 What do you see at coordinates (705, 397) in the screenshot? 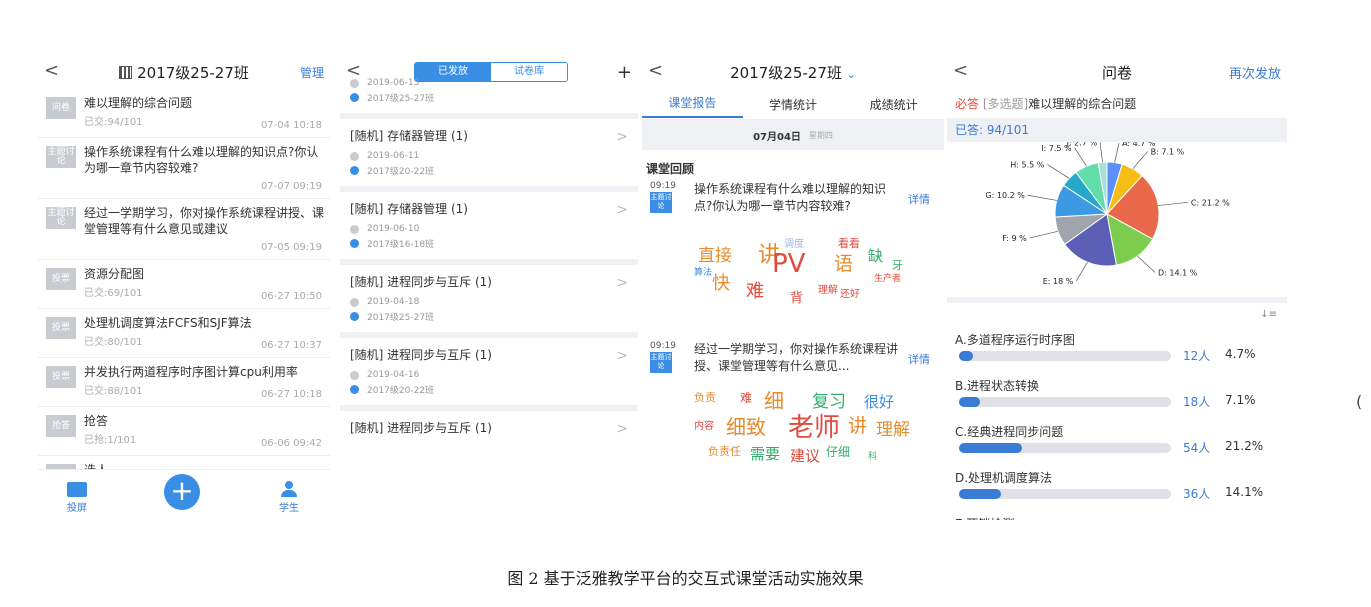
I see `cloud-word: 负责` at bounding box center [705, 397].